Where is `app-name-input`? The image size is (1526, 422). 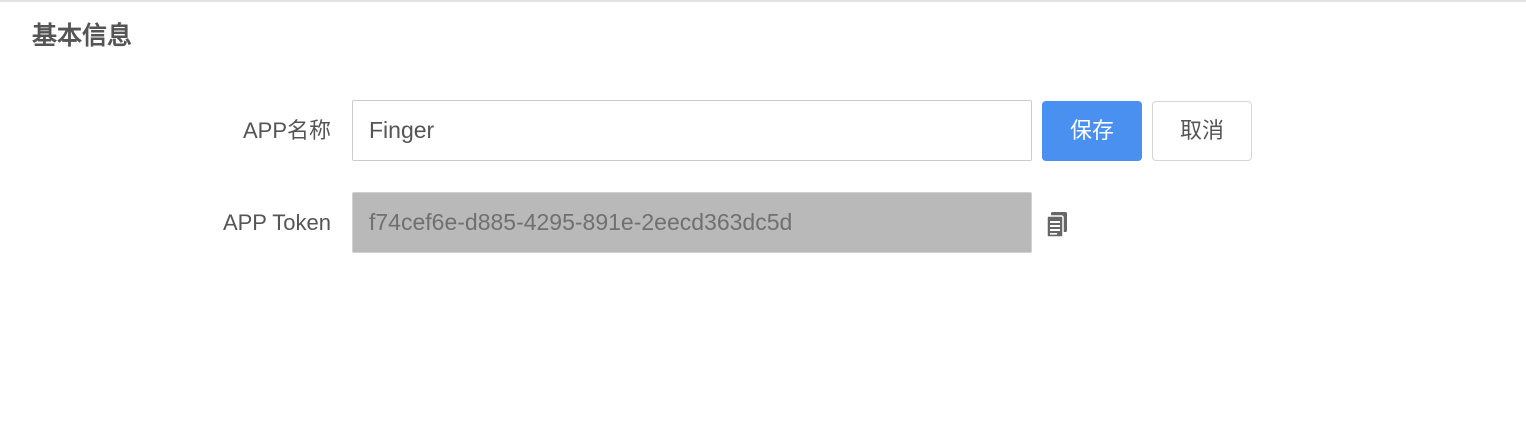
app-name-input is located at coordinates (692, 130).